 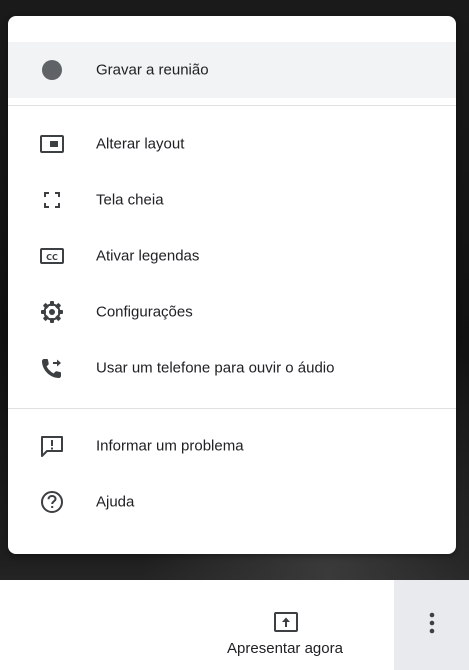 What do you see at coordinates (215, 368) in the screenshot?
I see `menu-item-label: Usar um telefone para ouvir o áudio` at bounding box center [215, 368].